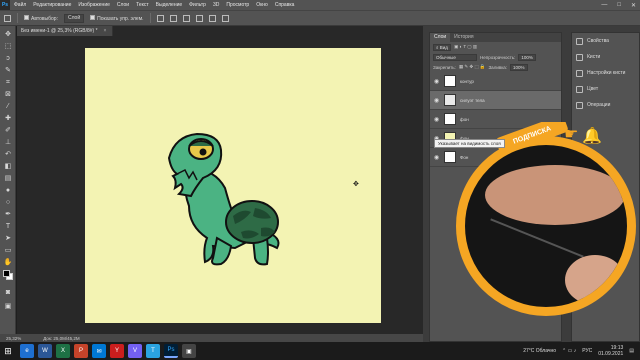 Image resolution: width=640 pixels, height=360 pixels. I want to click on layer-kind-filter: ⌕ Вид, so click(442, 47).